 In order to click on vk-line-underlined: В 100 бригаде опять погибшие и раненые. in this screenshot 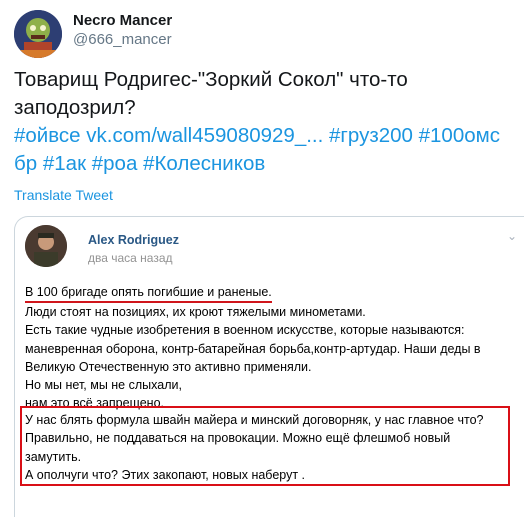, I will do `click(148, 293)`.